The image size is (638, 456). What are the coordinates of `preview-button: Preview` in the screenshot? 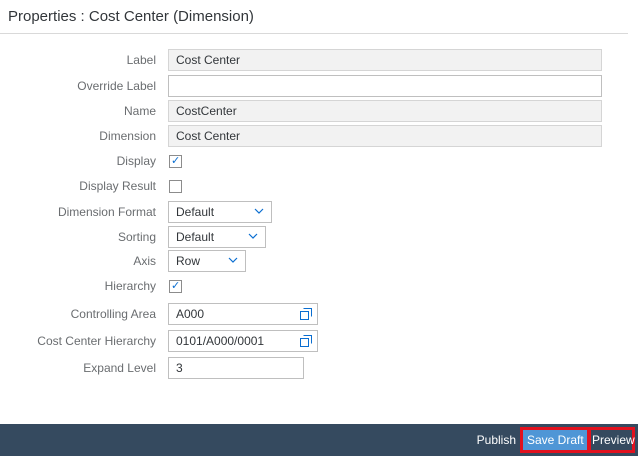 It's located at (611, 440).